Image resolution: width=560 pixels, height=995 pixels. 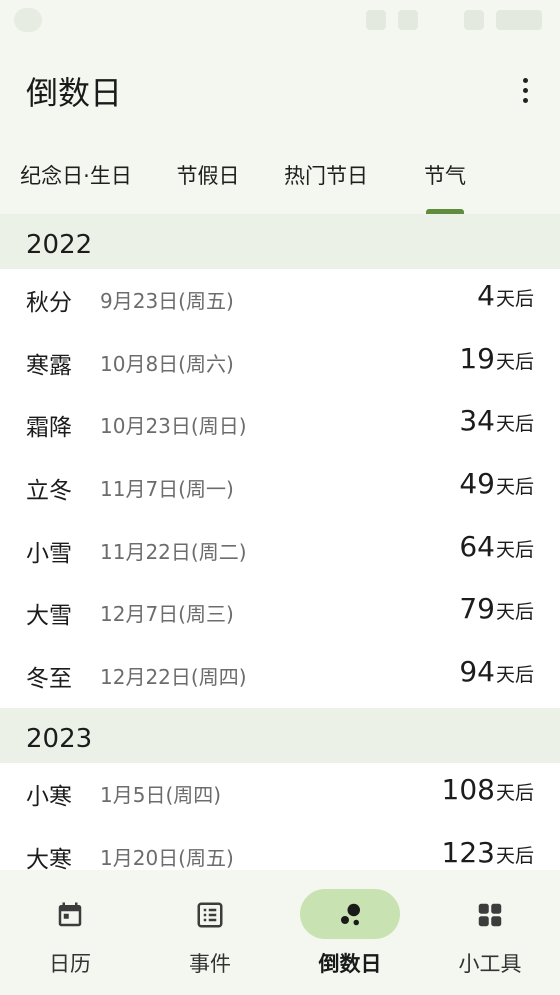 I want to click on list-item: 小雪 11月22日(周二) 64天后, so click(x=280, y=551).